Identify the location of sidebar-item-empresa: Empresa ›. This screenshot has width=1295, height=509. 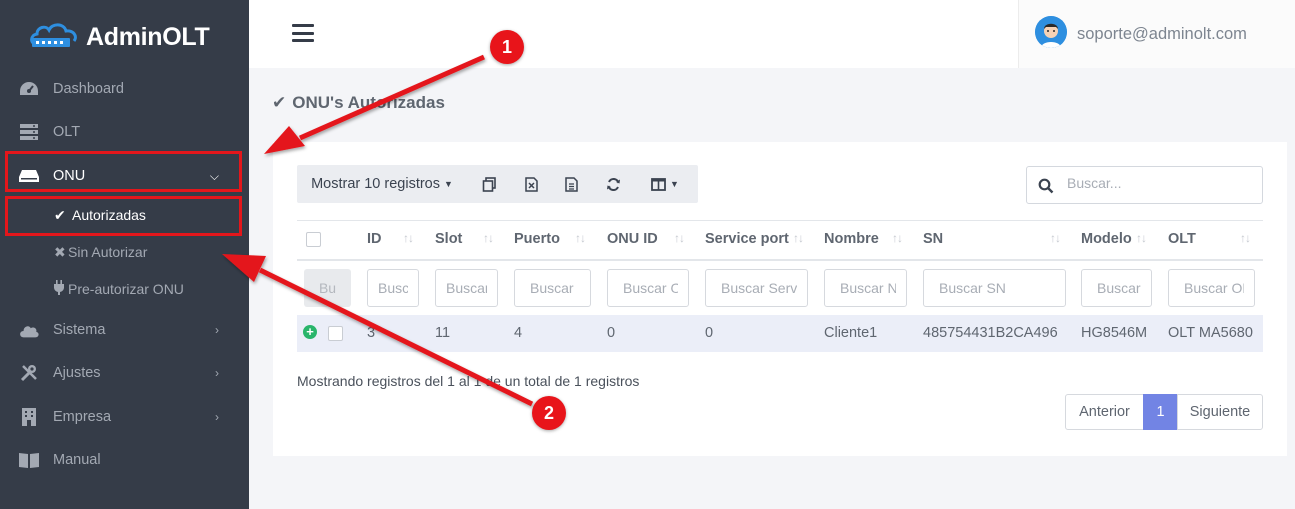
(124, 417).